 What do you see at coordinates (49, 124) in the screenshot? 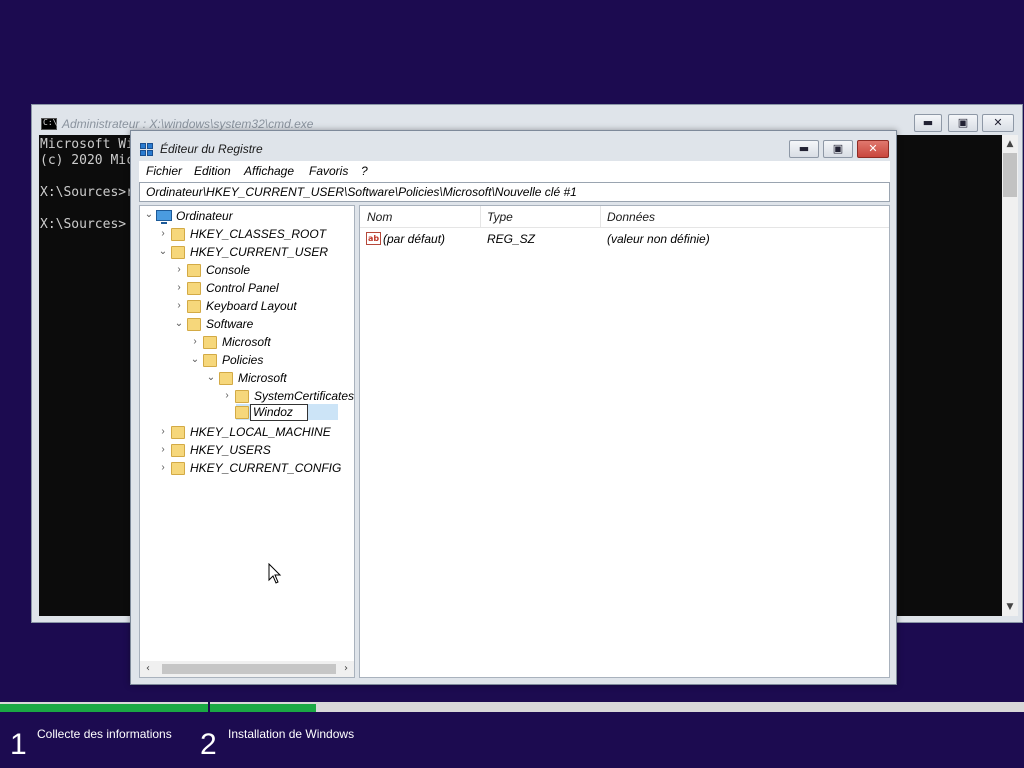
I see `cmd-icon` at bounding box center [49, 124].